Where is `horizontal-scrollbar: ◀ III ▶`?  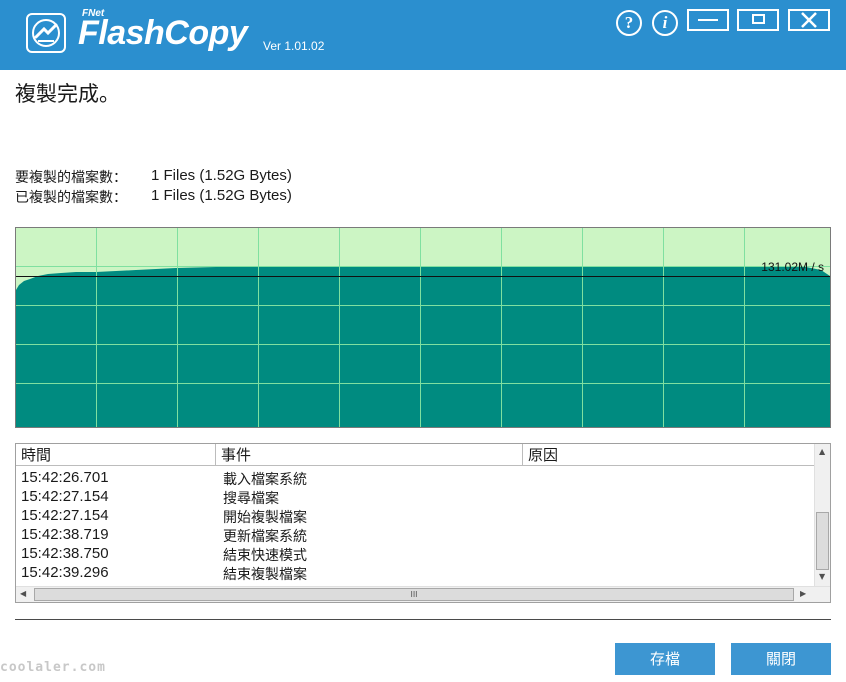 horizontal-scrollbar: ◀ III ▶ is located at coordinates (423, 594).